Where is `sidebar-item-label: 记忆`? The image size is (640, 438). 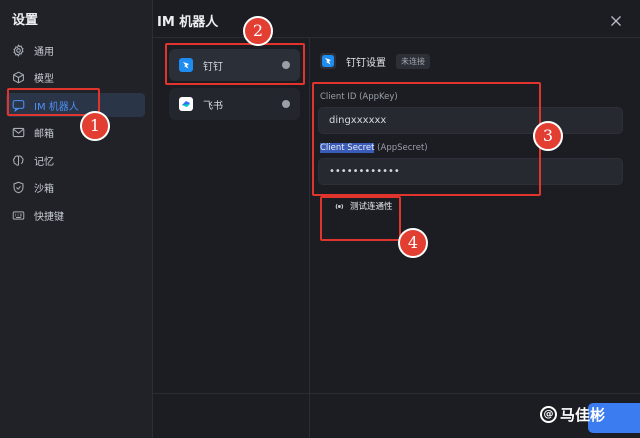
sidebar-item-label: 记忆 is located at coordinates (44, 162).